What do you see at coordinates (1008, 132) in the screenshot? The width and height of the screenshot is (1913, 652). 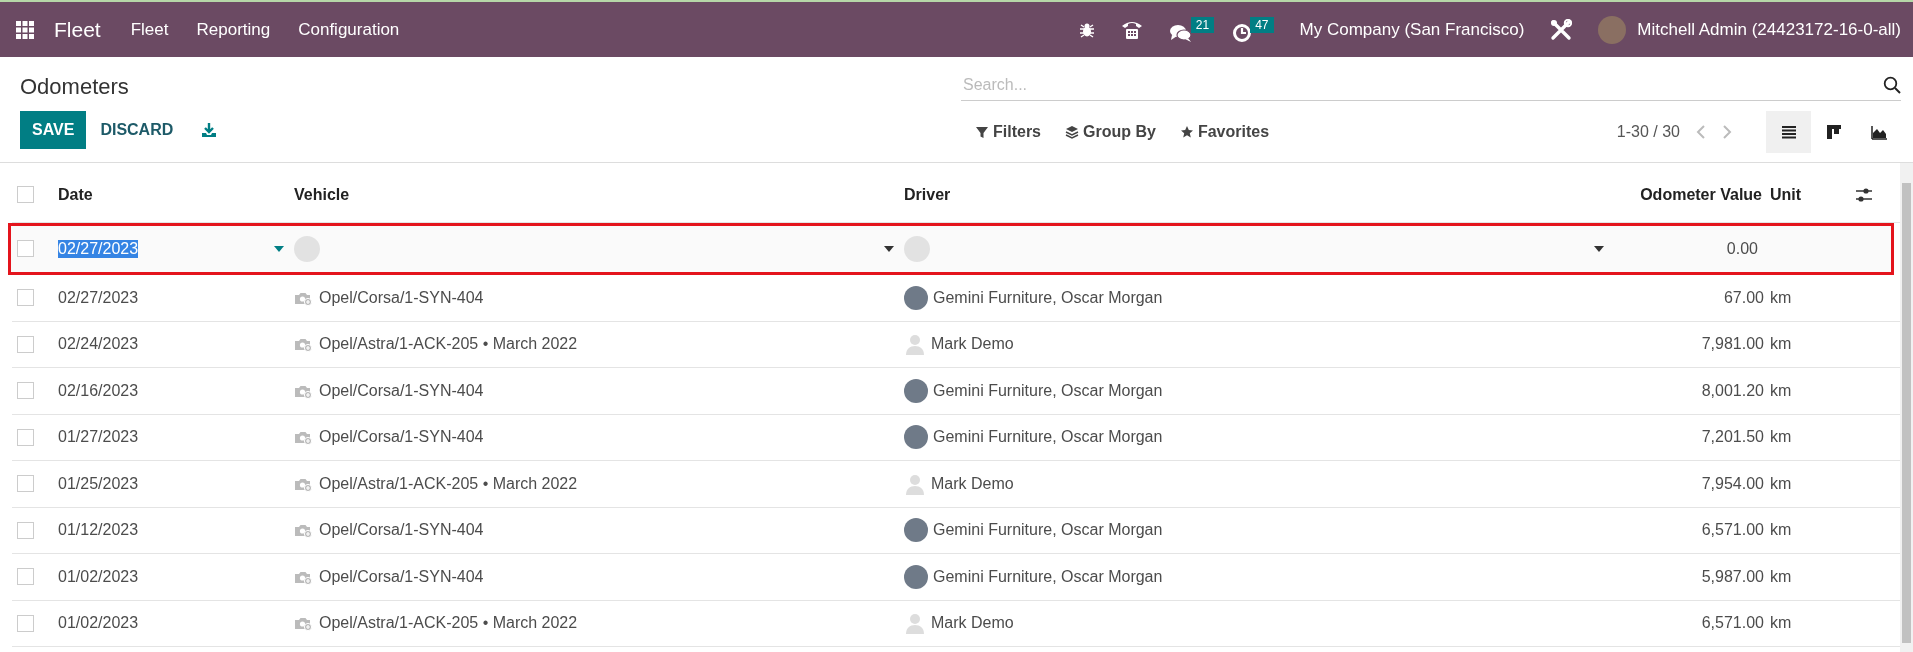 I see `filter-dropdown: Filters` at bounding box center [1008, 132].